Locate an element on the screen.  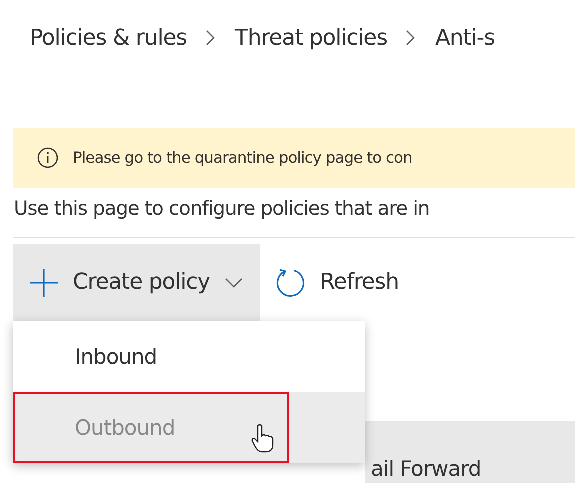
breadcrumb-link: Policies & rules is located at coordinates (109, 38).